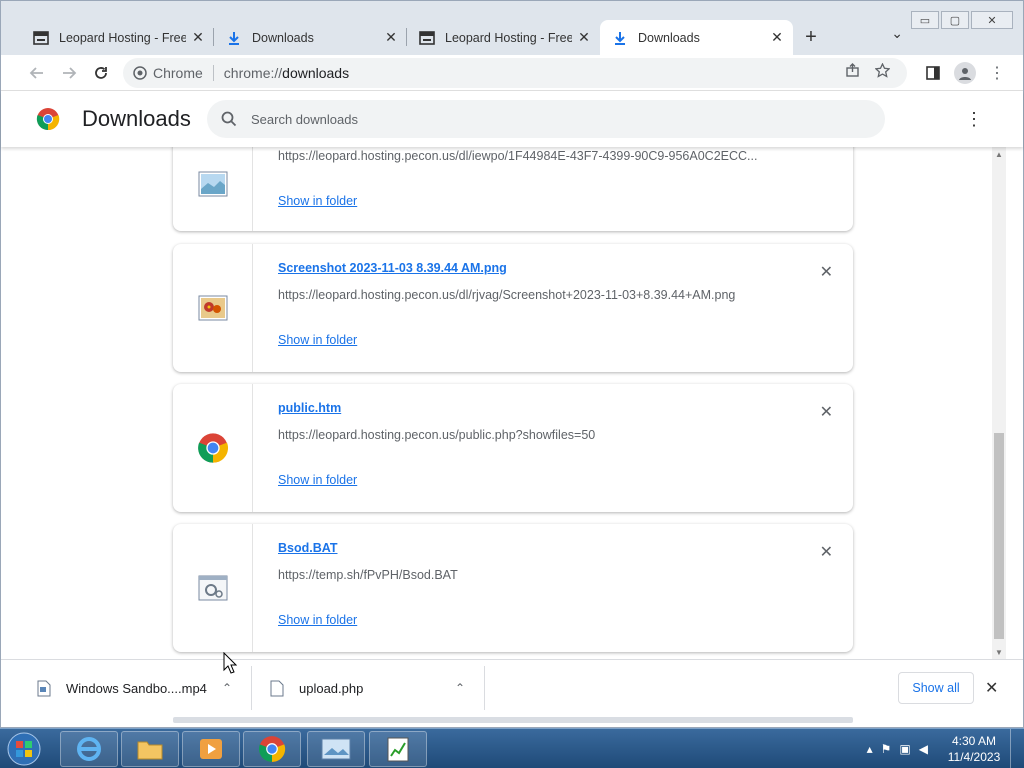 The width and height of the screenshot is (1024, 768). I want to click on tab-leopard-hosting-1: Leopard Hosting - Free I ✕, so click(117, 37).